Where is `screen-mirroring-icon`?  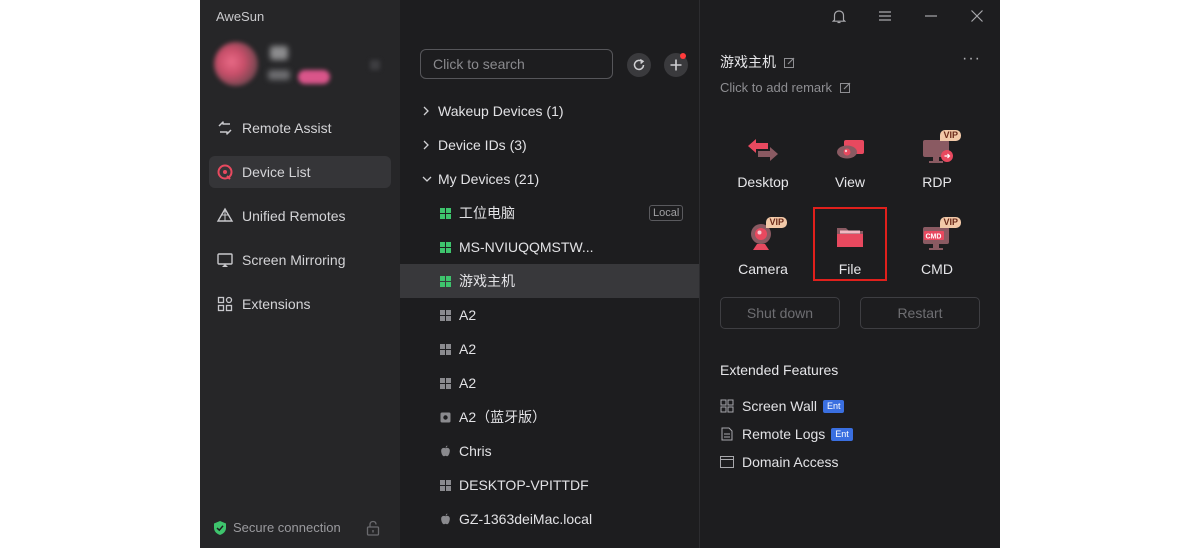 screen-mirroring-icon is located at coordinates (225, 260).